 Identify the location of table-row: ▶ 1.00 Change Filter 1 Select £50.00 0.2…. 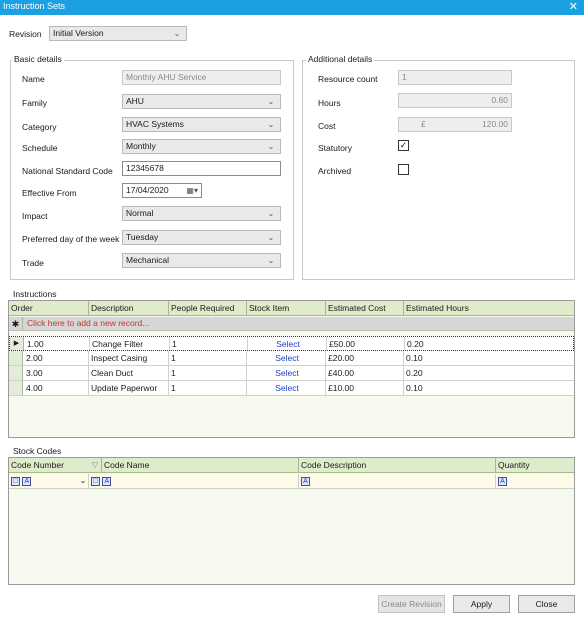
(291, 343).